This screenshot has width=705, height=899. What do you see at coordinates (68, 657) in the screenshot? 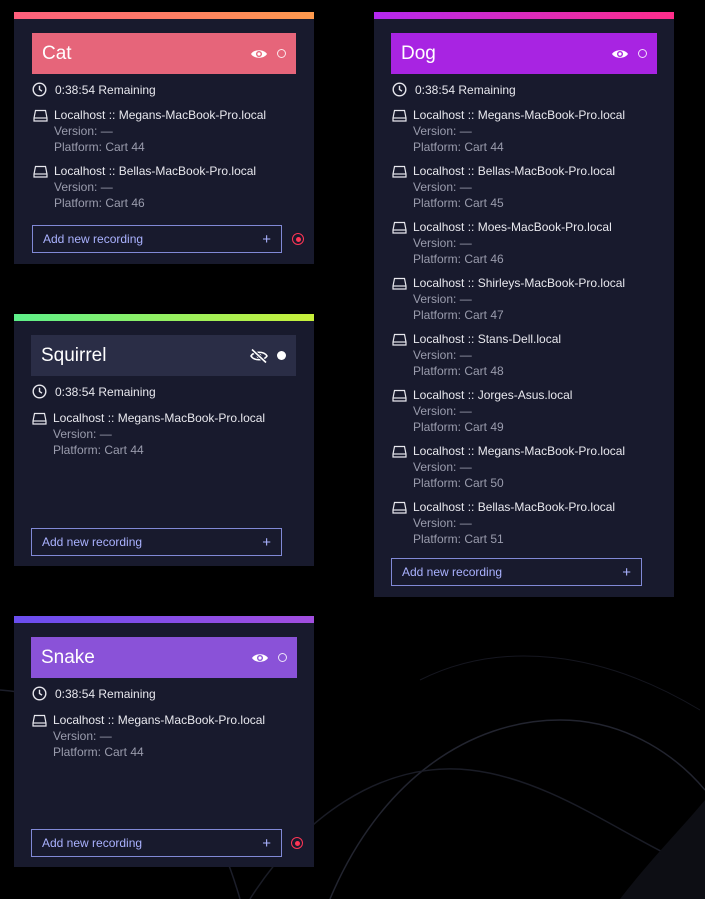
I see `card-title: Snake` at bounding box center [68, 657].